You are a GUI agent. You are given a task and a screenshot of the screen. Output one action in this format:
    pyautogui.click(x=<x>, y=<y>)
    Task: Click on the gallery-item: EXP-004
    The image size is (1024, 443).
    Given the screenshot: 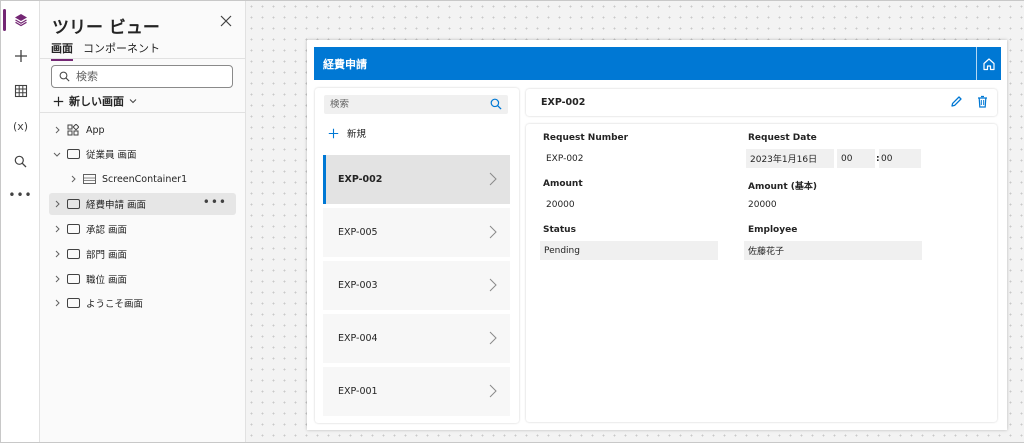 What is the action you would take?
    pyautogui.click(x=416, y=338)
    